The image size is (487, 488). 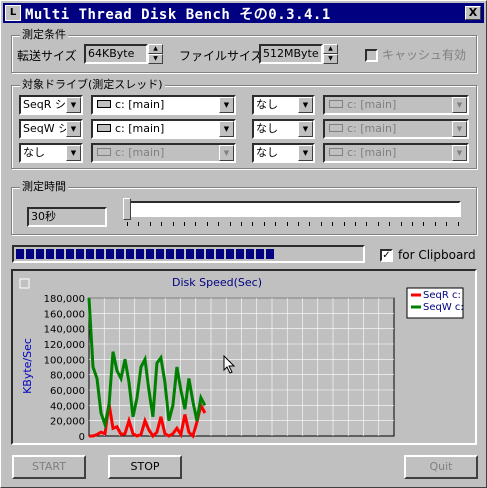 I want to click on y-tick-label: 180,000, so click(x=64, y=299).